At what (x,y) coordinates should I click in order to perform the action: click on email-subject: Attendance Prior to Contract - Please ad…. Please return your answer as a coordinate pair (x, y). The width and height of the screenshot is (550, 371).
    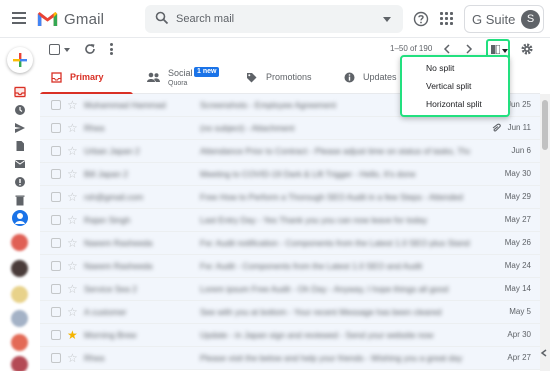
    Looking at the image, I should click on (335, 151).